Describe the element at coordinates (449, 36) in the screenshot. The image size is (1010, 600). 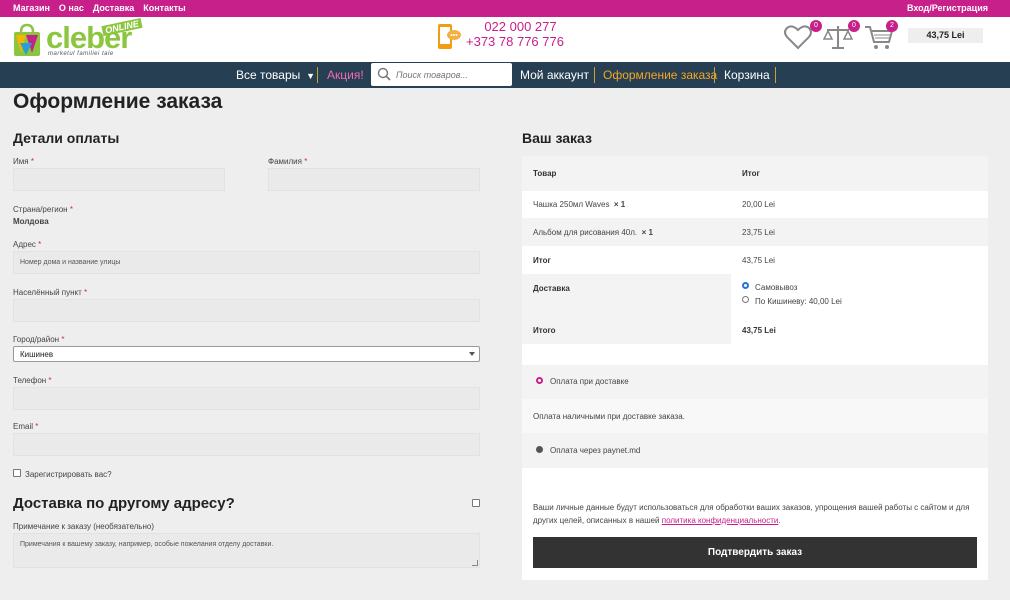
I see `phone-chat-icon` at that location.